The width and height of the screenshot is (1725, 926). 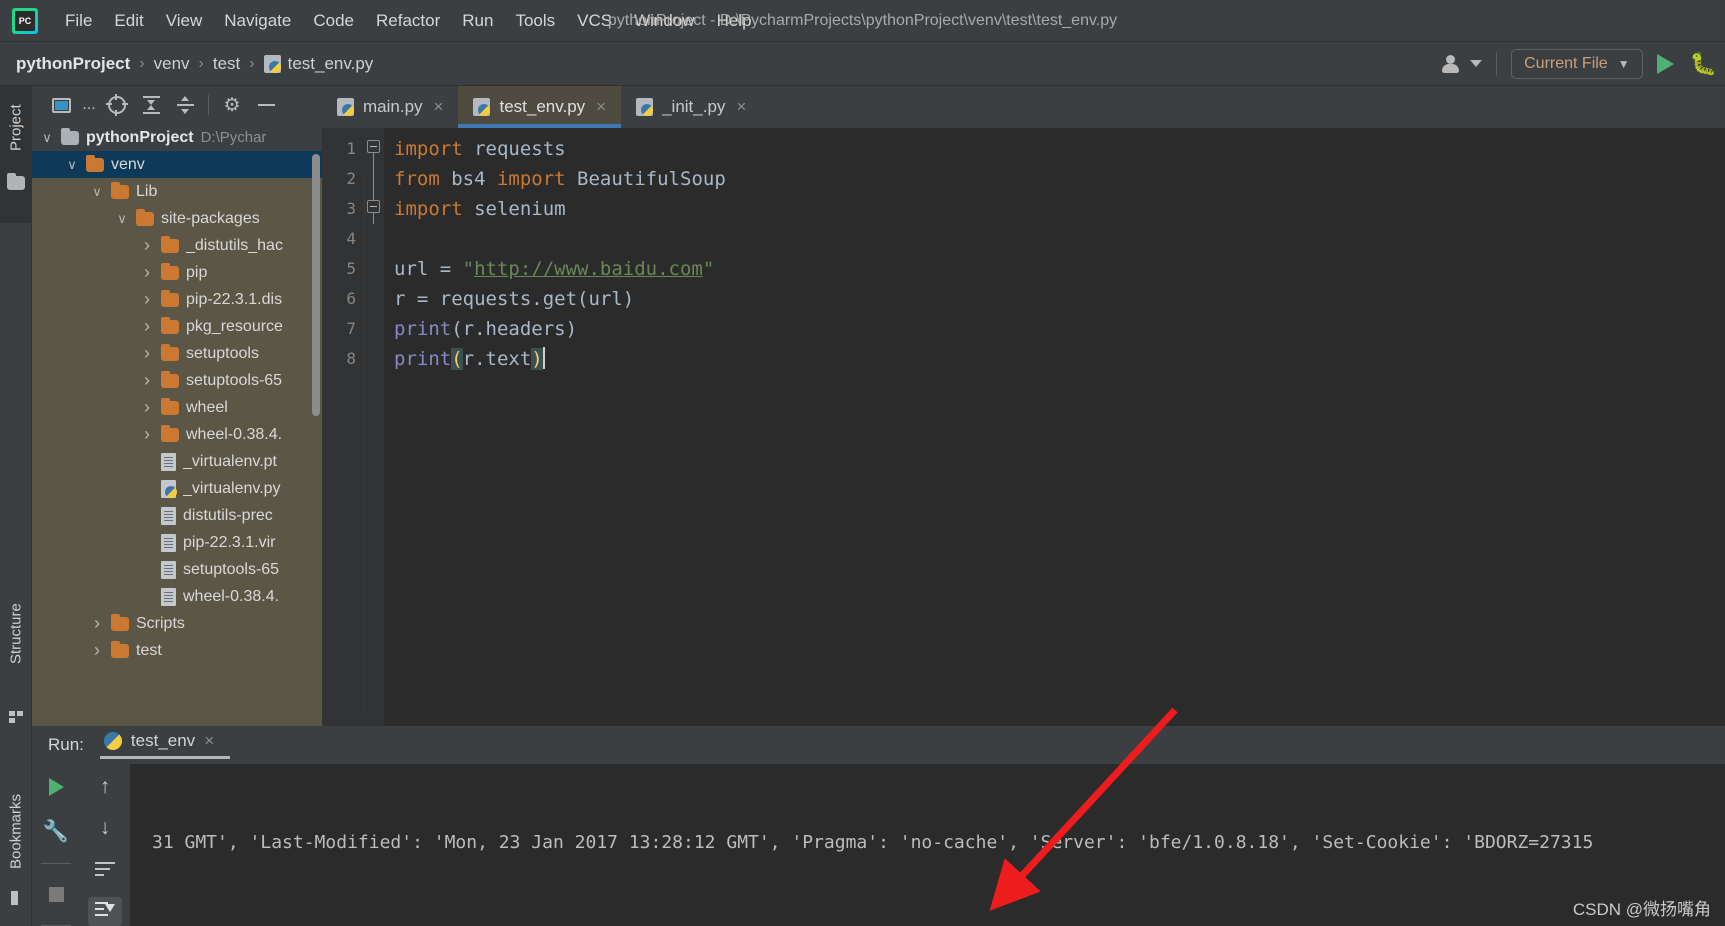 What do you see at coordinates (1462, 63) in the screenshot?
I see `user-account-button` at bounding box center [1462, 63].